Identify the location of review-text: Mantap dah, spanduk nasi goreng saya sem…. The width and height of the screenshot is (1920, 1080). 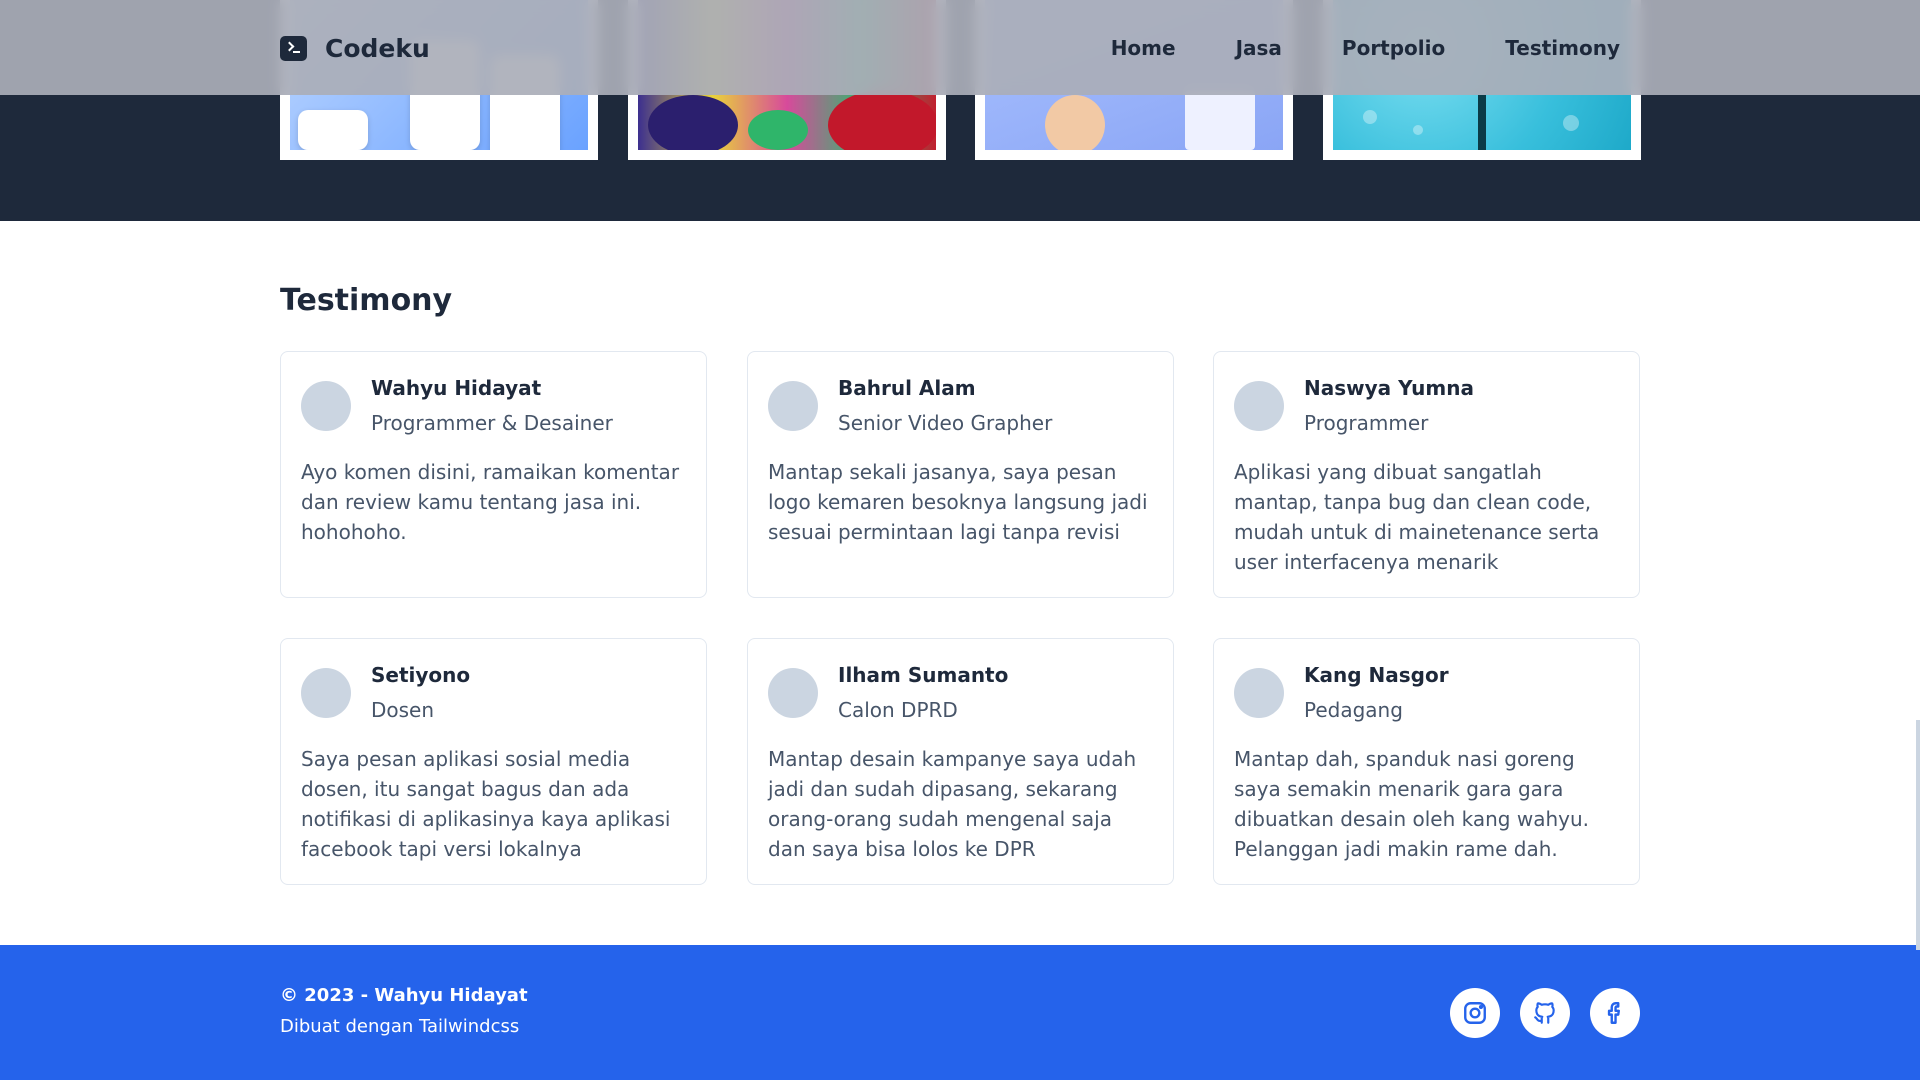
(1412, 804).